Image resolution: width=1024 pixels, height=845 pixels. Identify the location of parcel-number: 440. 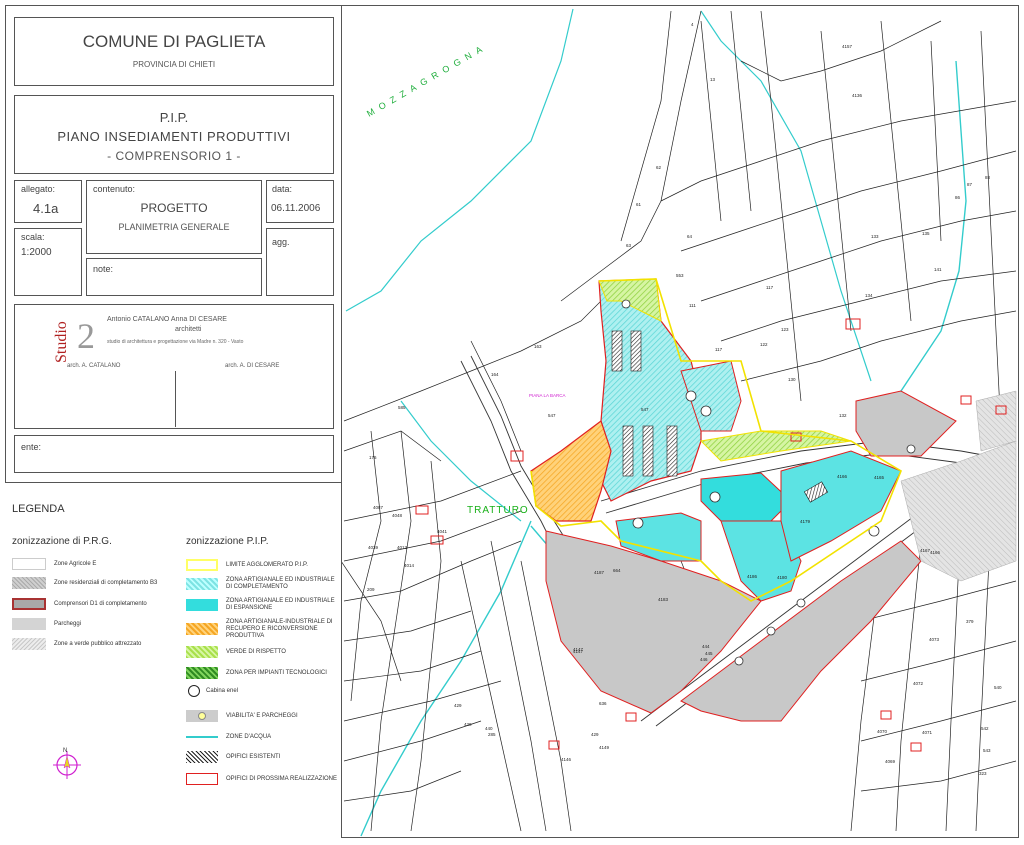
(489, 728).